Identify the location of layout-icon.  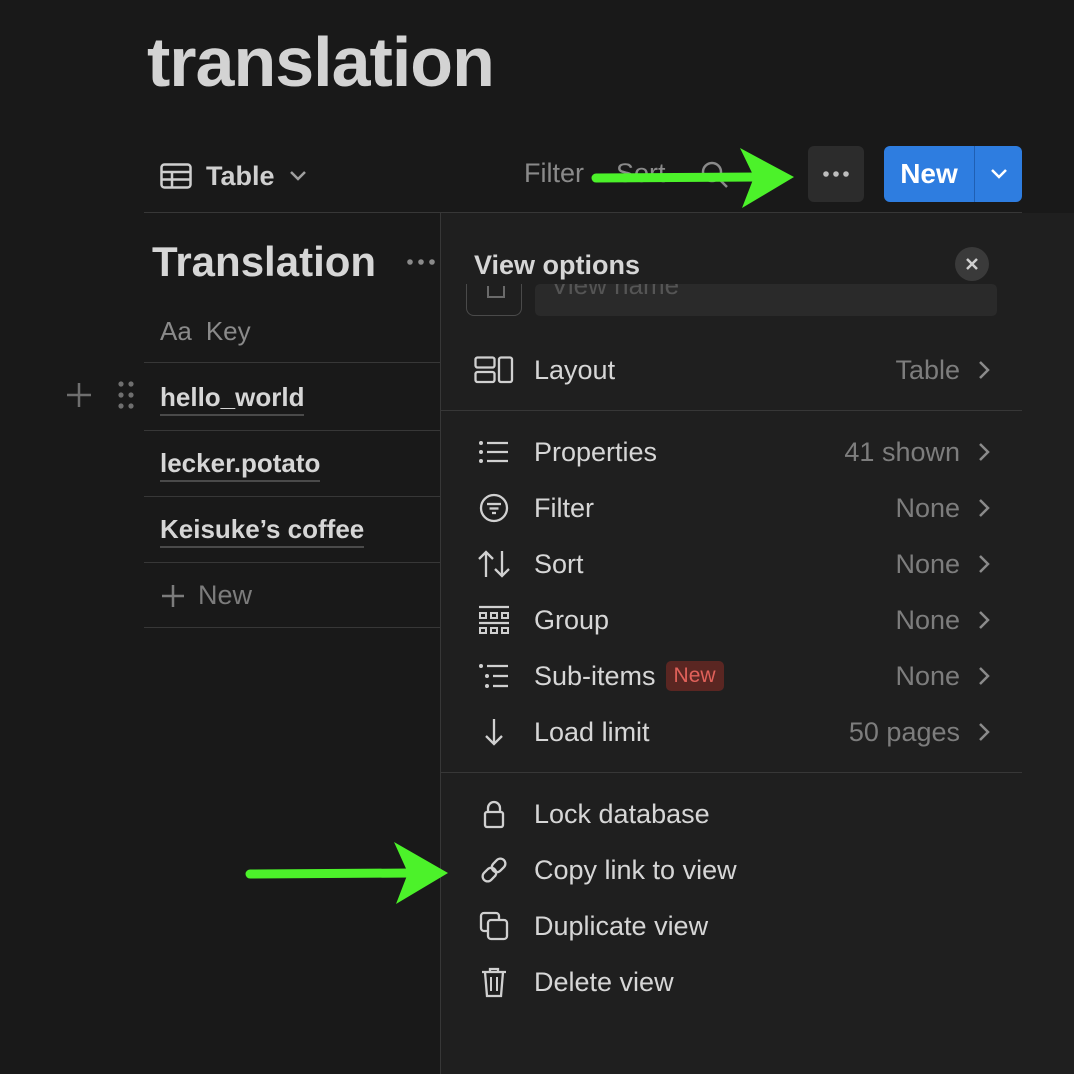
(494, 370).